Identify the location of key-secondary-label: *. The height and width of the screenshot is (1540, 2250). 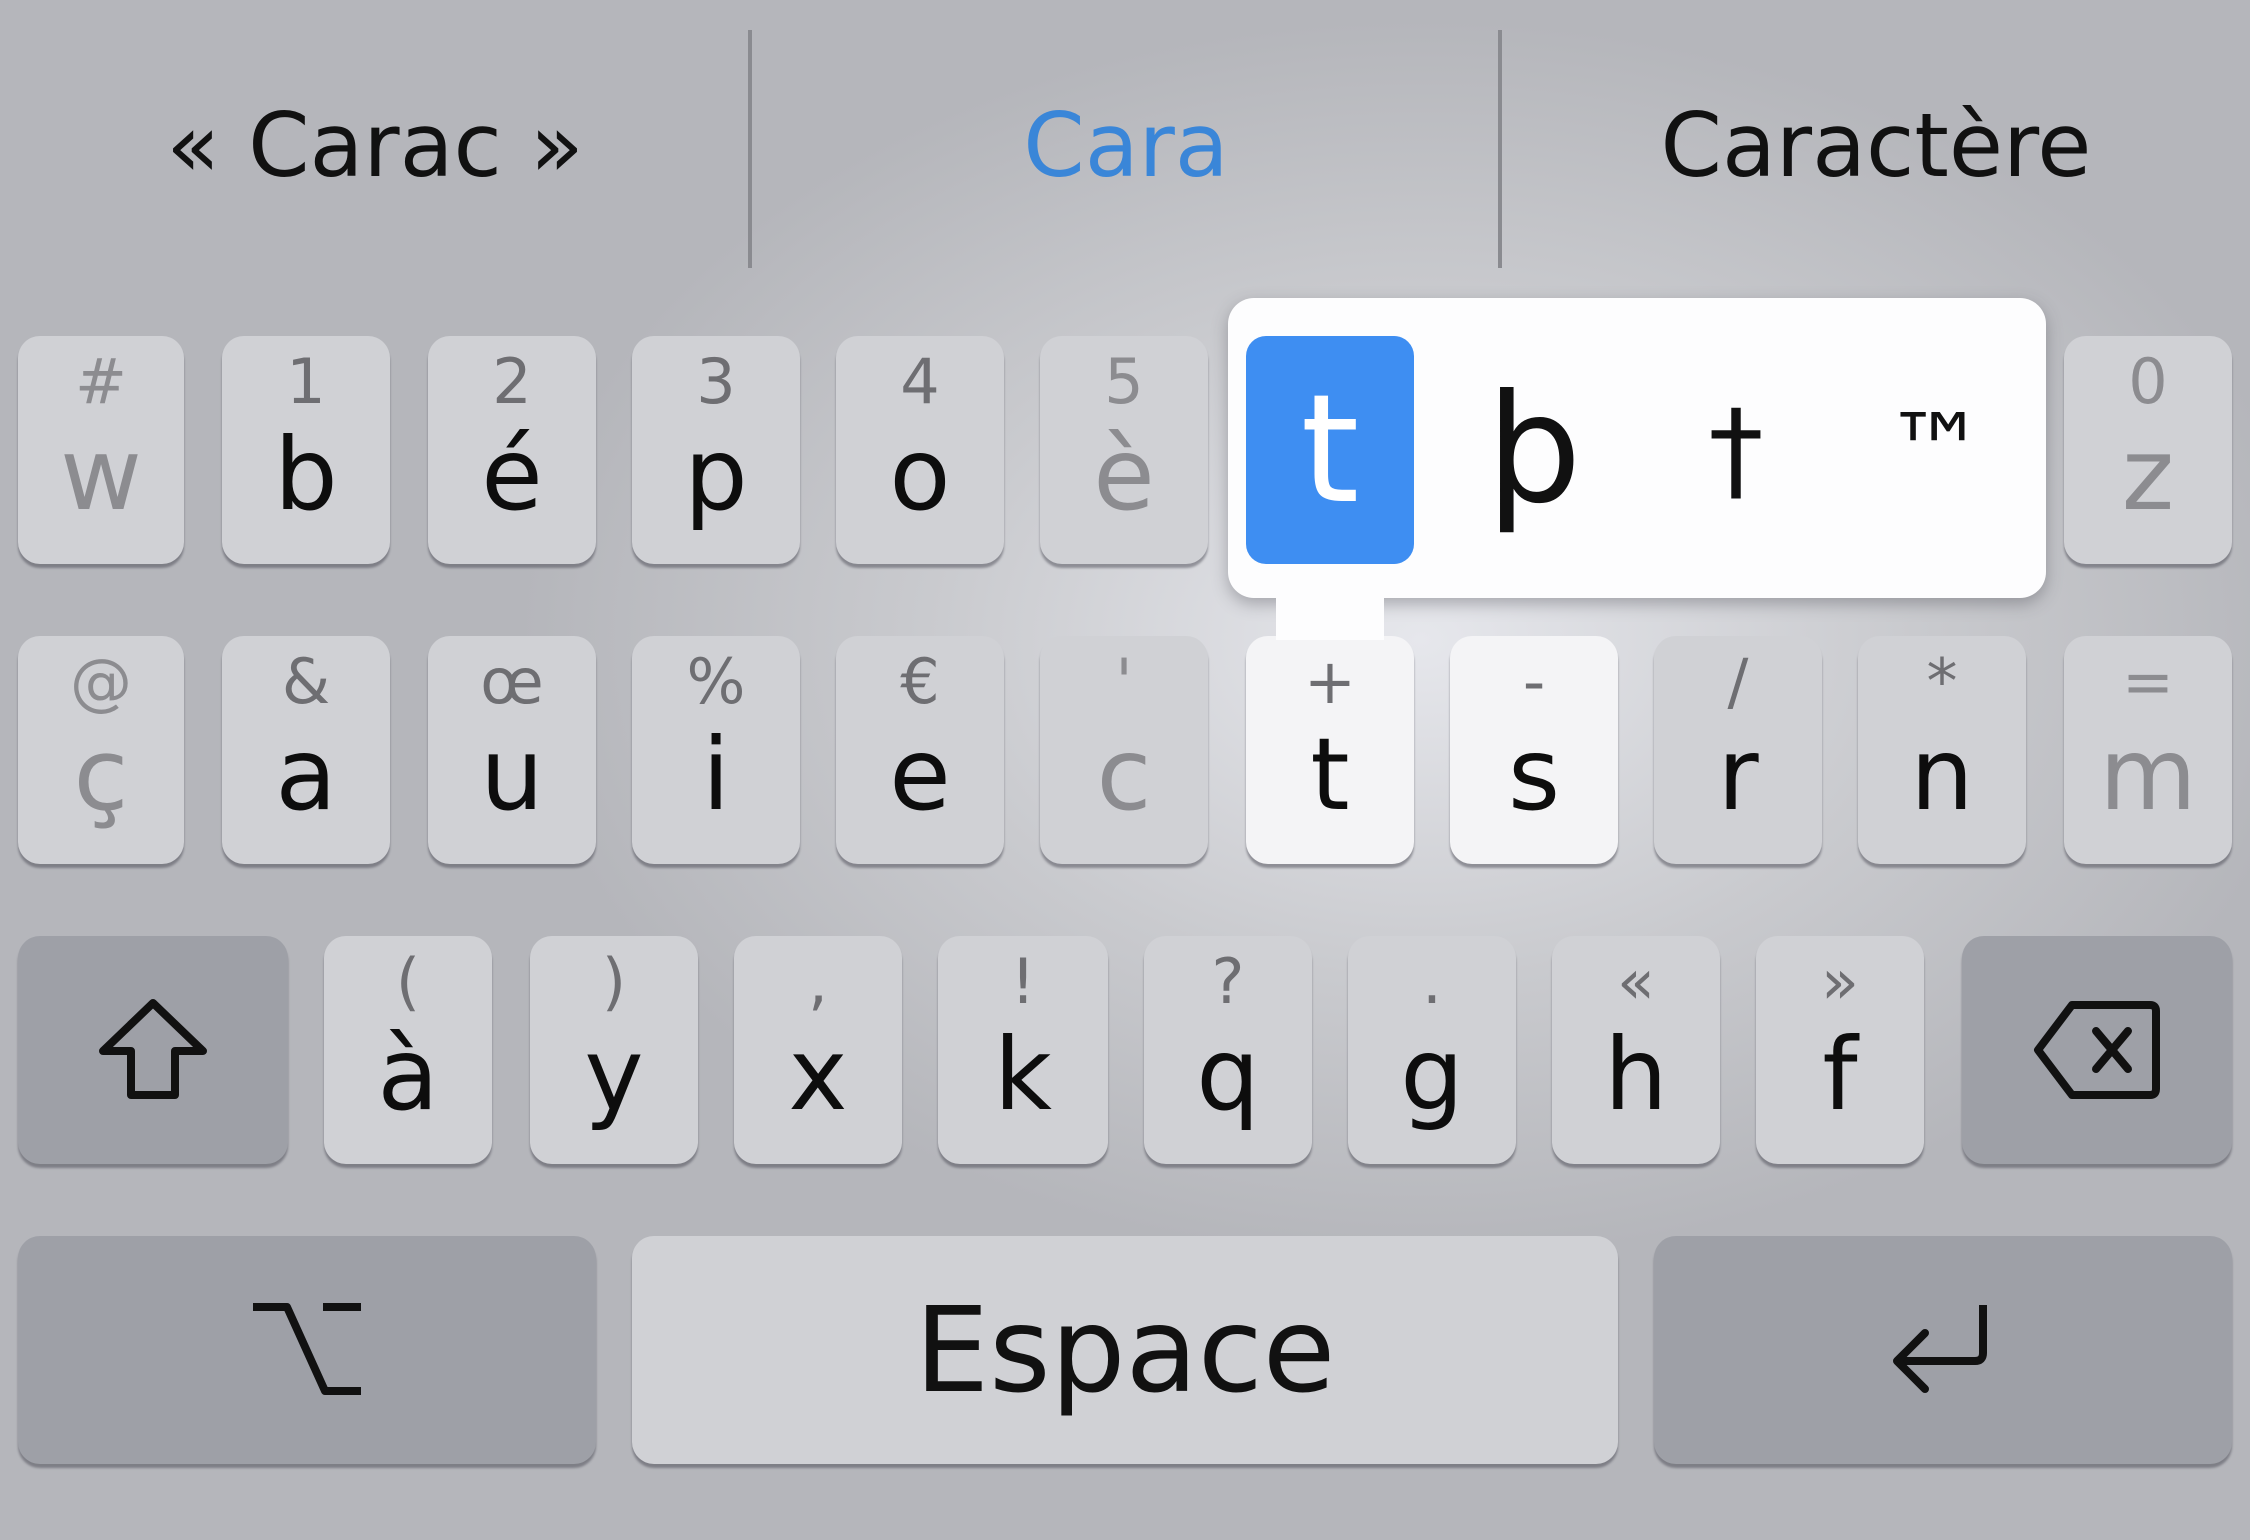
(1942, 681).